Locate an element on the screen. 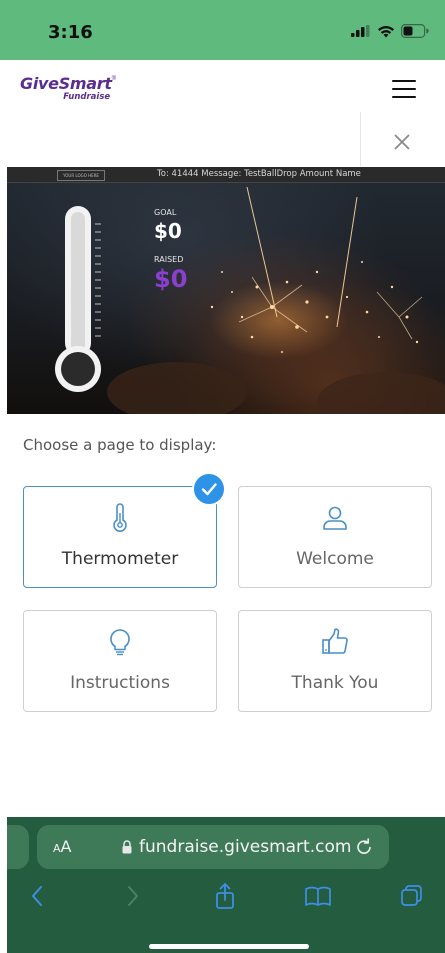 The height and width of the screenshot is (953, 445). selected-check-badge is located at coordinates (209, 489).